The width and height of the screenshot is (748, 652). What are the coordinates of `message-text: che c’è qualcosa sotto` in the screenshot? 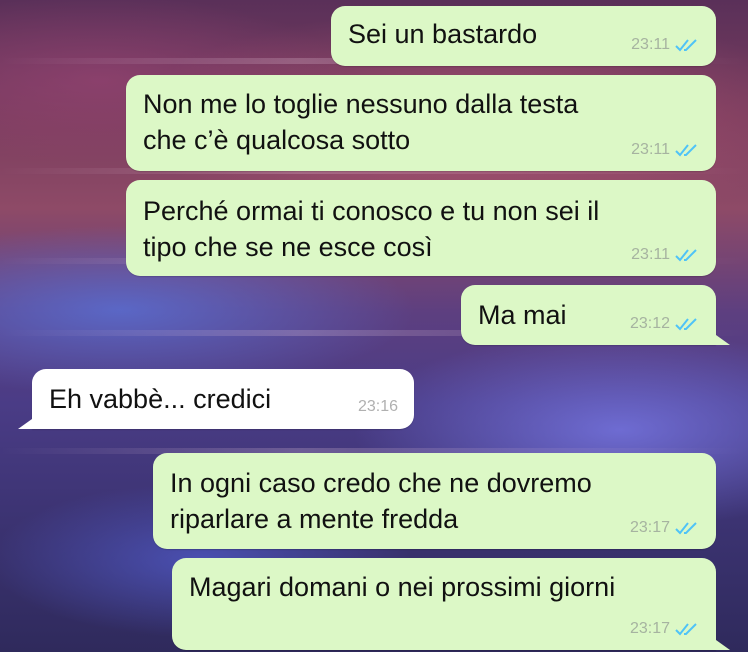 It's located at (277, 140).